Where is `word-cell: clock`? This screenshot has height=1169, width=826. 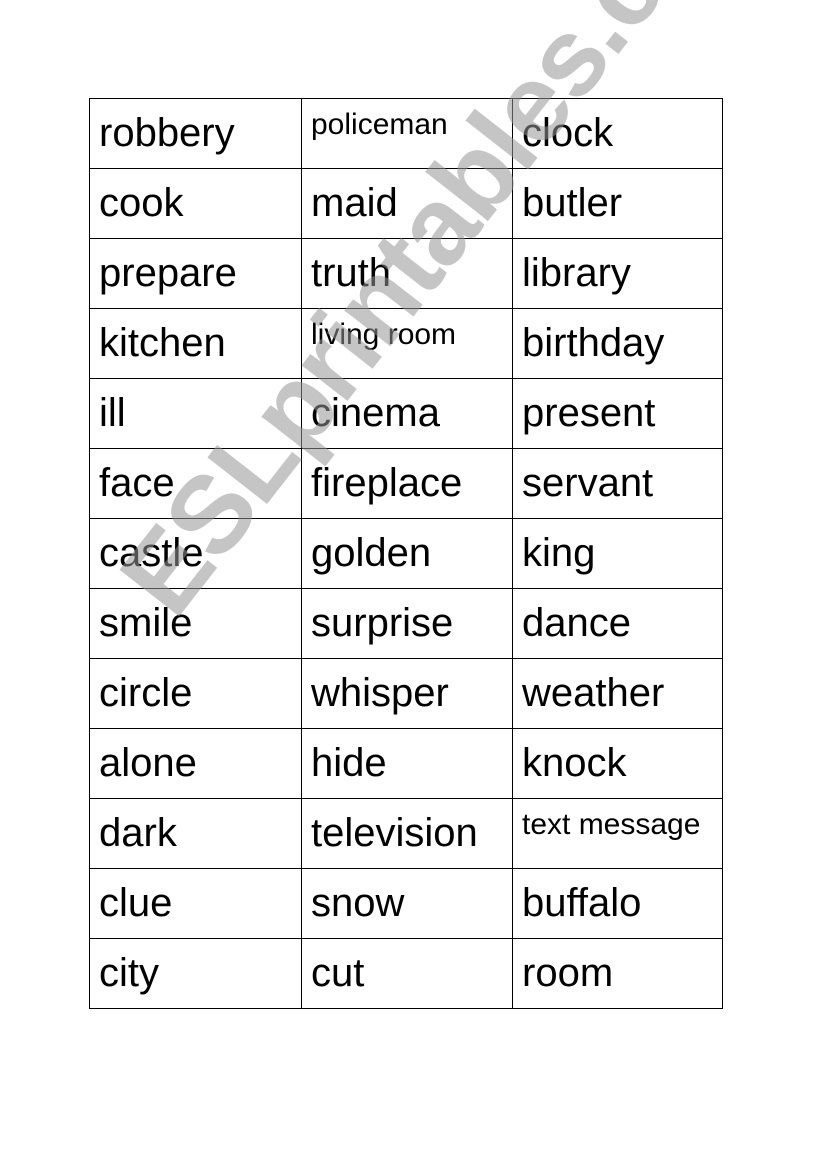
word-cell: clock is located at coordinates (617, 133).